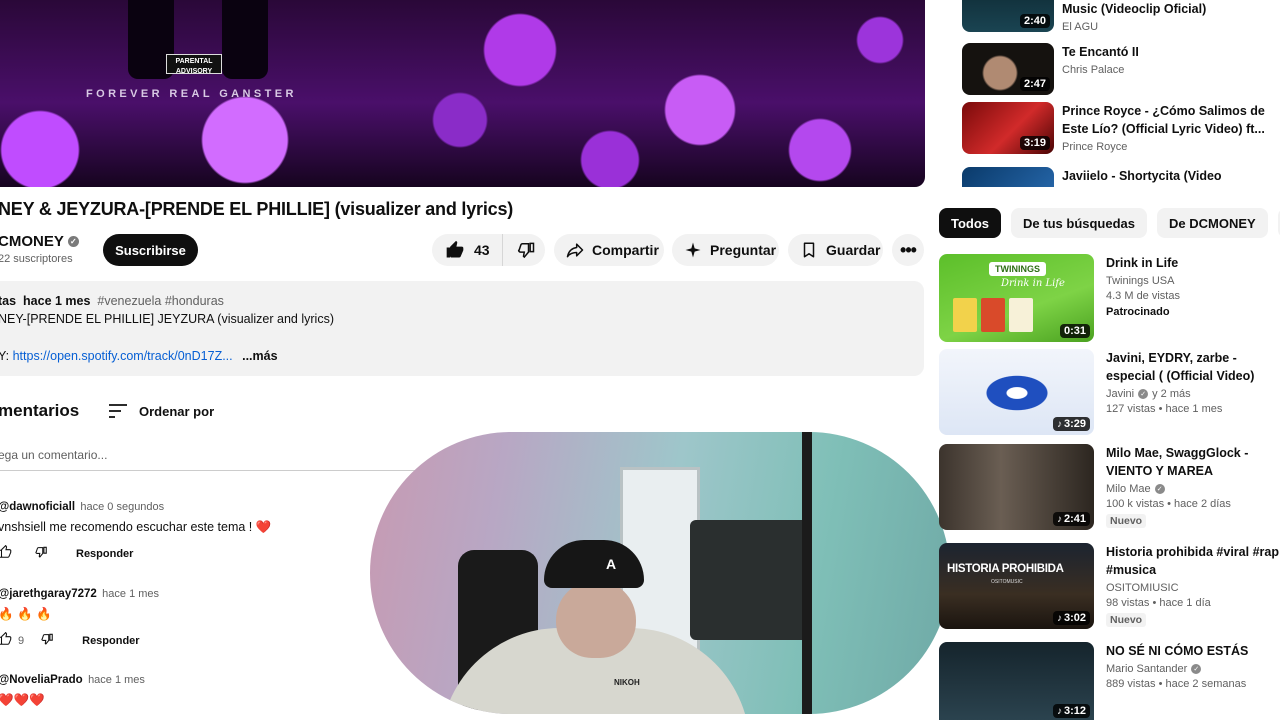  What do you see at coordinates (1193, 489) in the screenshot?
I see `channel-name: Milo Mae ✓` at bounding box center [1193, 489].